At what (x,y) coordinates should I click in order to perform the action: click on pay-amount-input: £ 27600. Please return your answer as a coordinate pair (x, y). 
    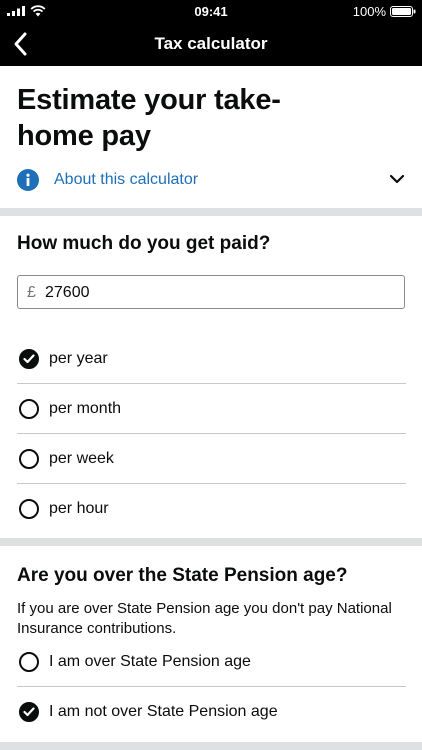
    Looking at the image, I should click on (211, 292).